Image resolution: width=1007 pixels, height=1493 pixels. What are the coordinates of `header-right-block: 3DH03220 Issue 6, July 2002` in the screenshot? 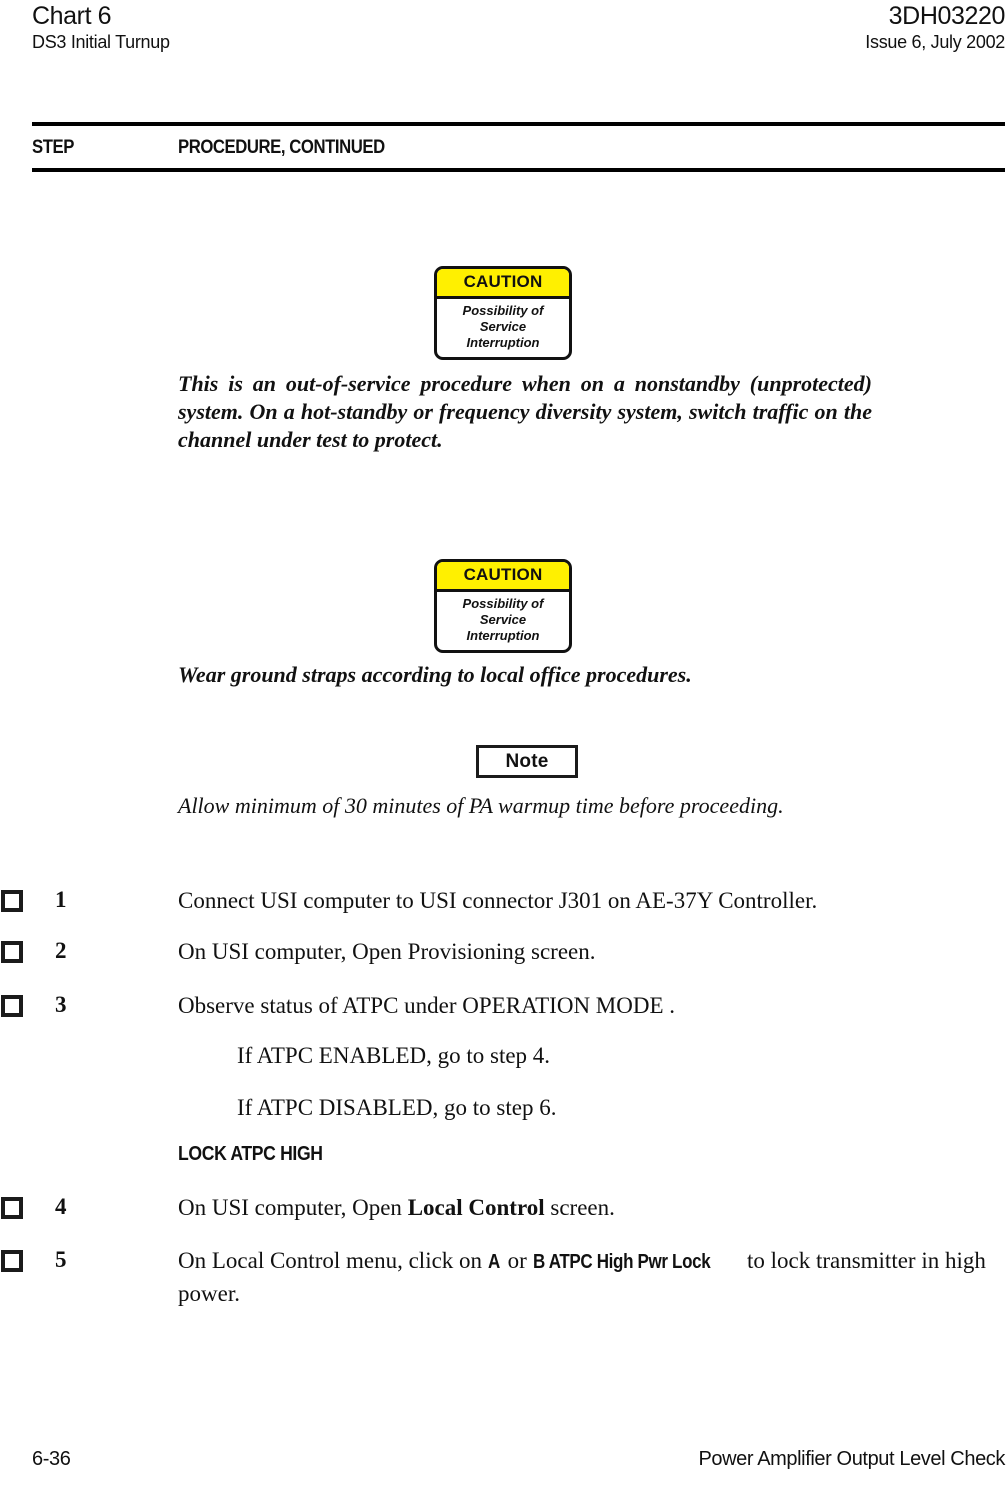 It's located at (935, 28).